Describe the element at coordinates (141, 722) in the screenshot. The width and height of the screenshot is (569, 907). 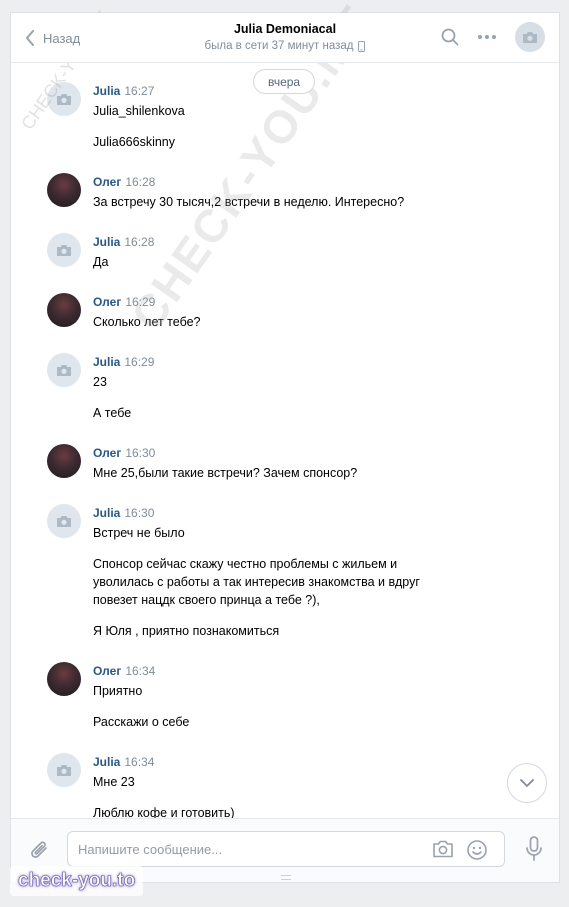
I see `message-text: Расскажи о себе` at that location.